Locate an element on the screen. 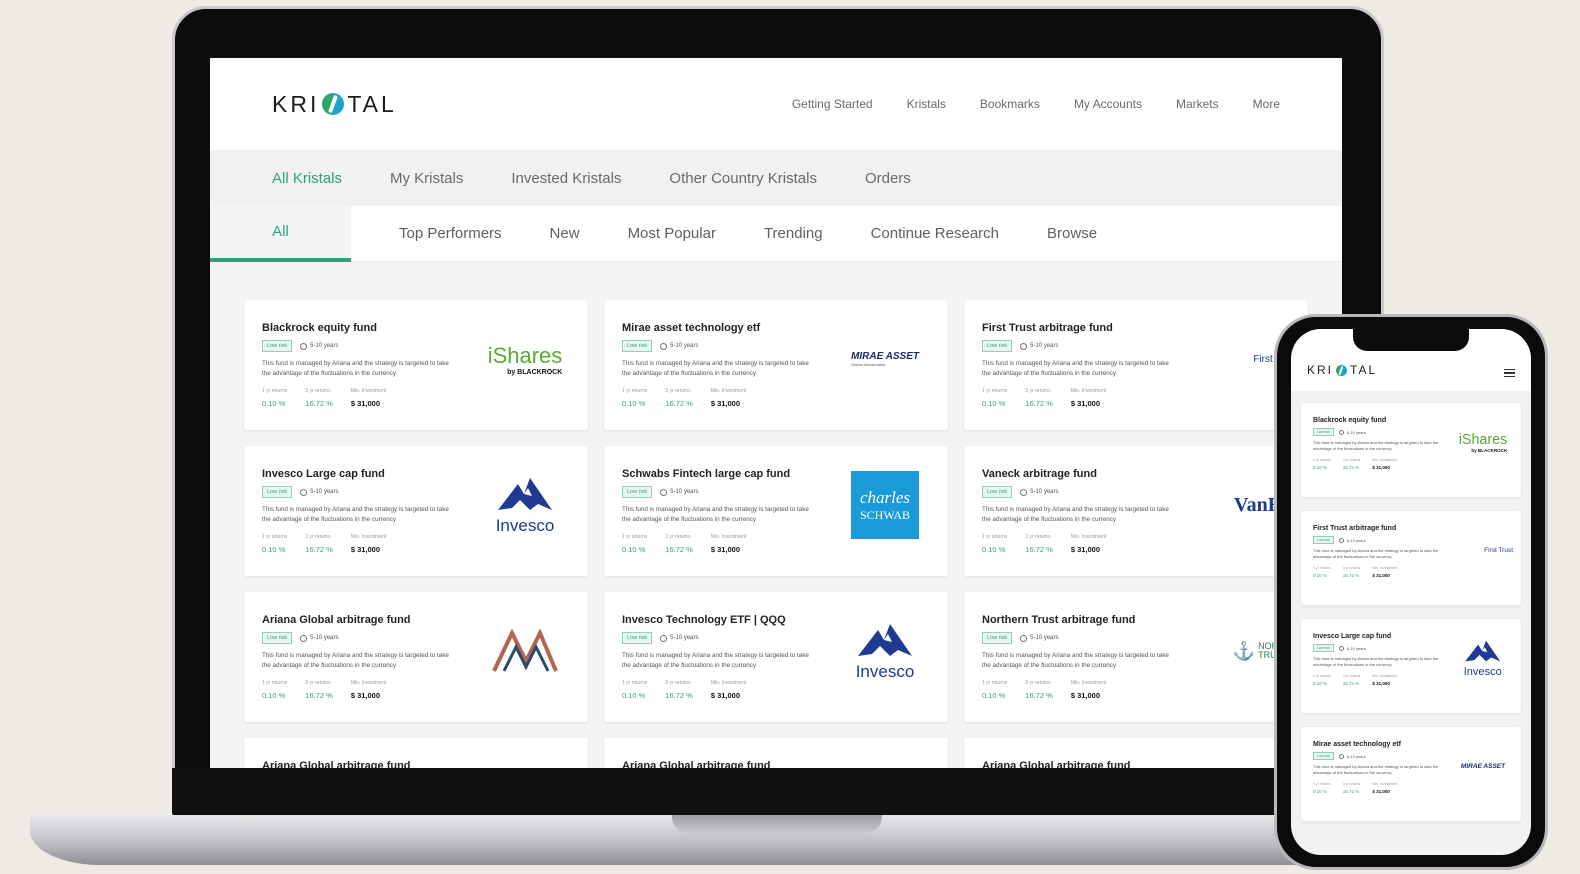 This screenshot has width=1580, height=874. schwab-logo-text: charles is located at coordinates (885, 497).